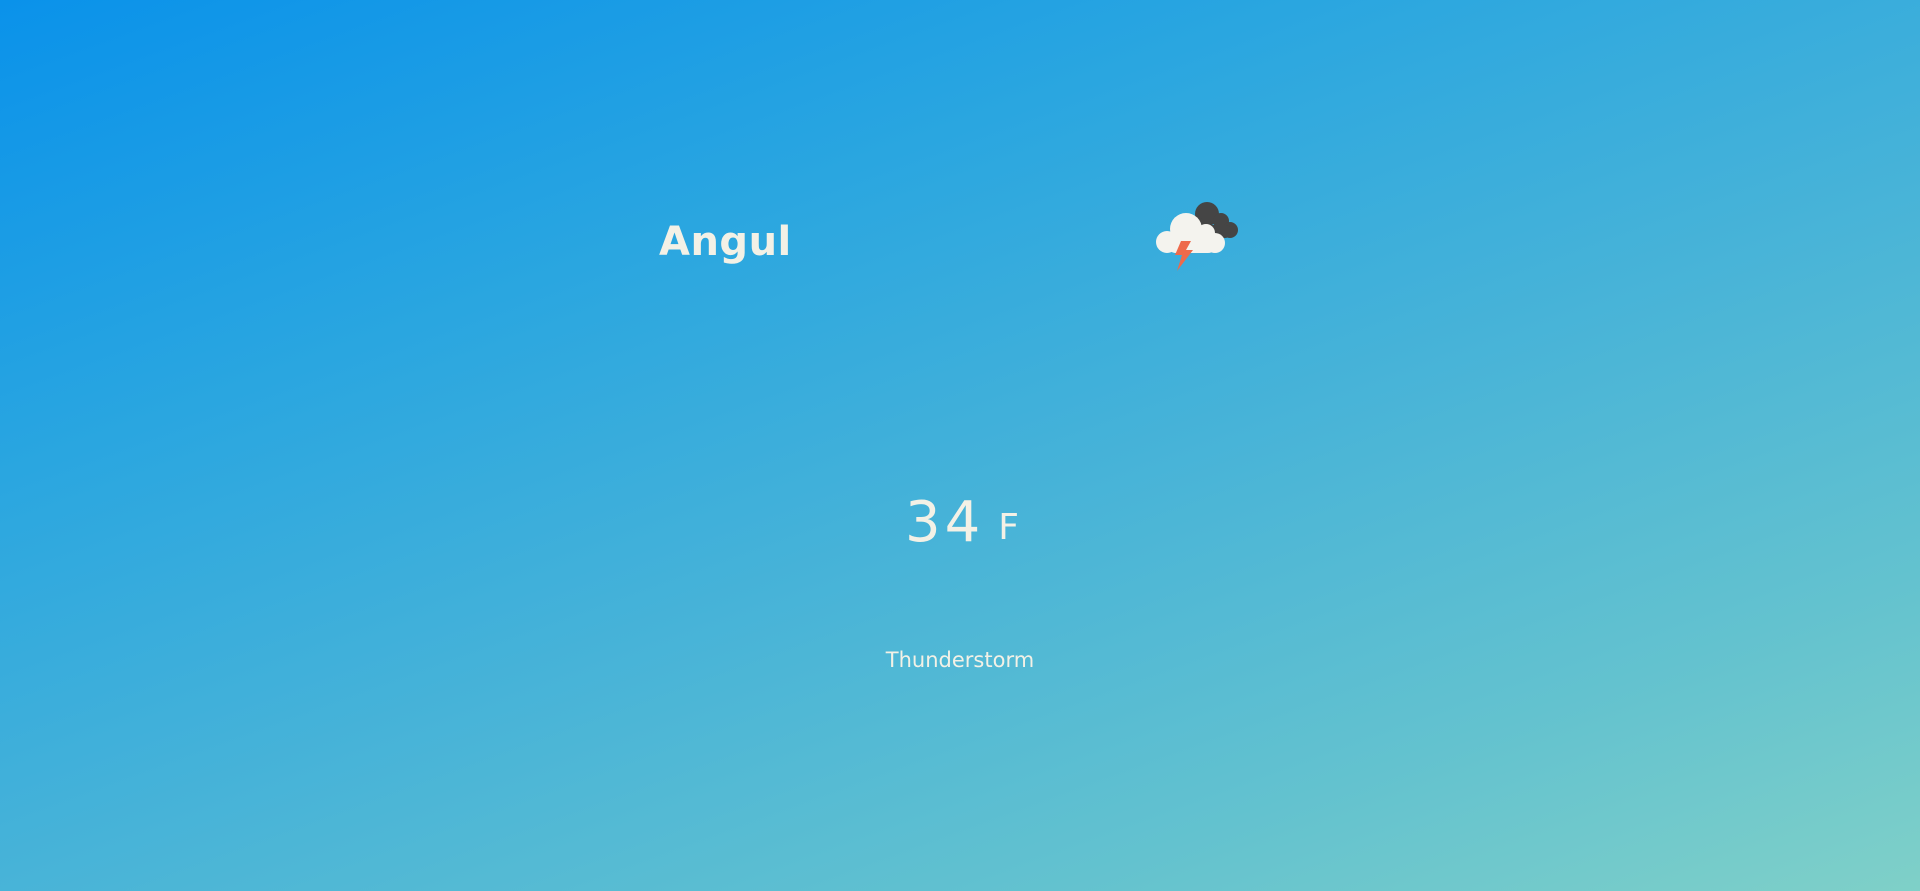 The image size is (1920, 891). I want to click on temperature: 34 F, so click(962, 523).